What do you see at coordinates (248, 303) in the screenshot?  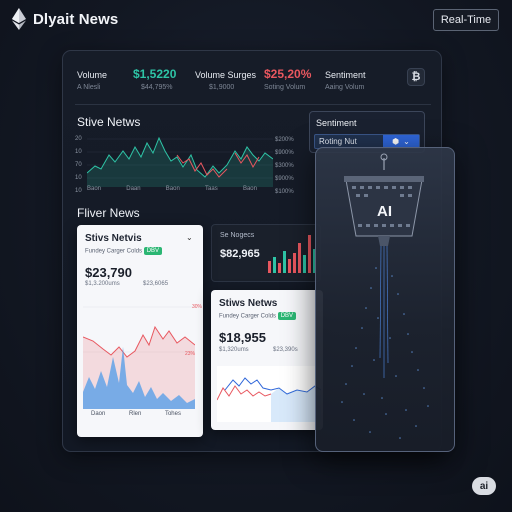 I see `card2-title: Stiws Netws` at bounding box center [248, 303].